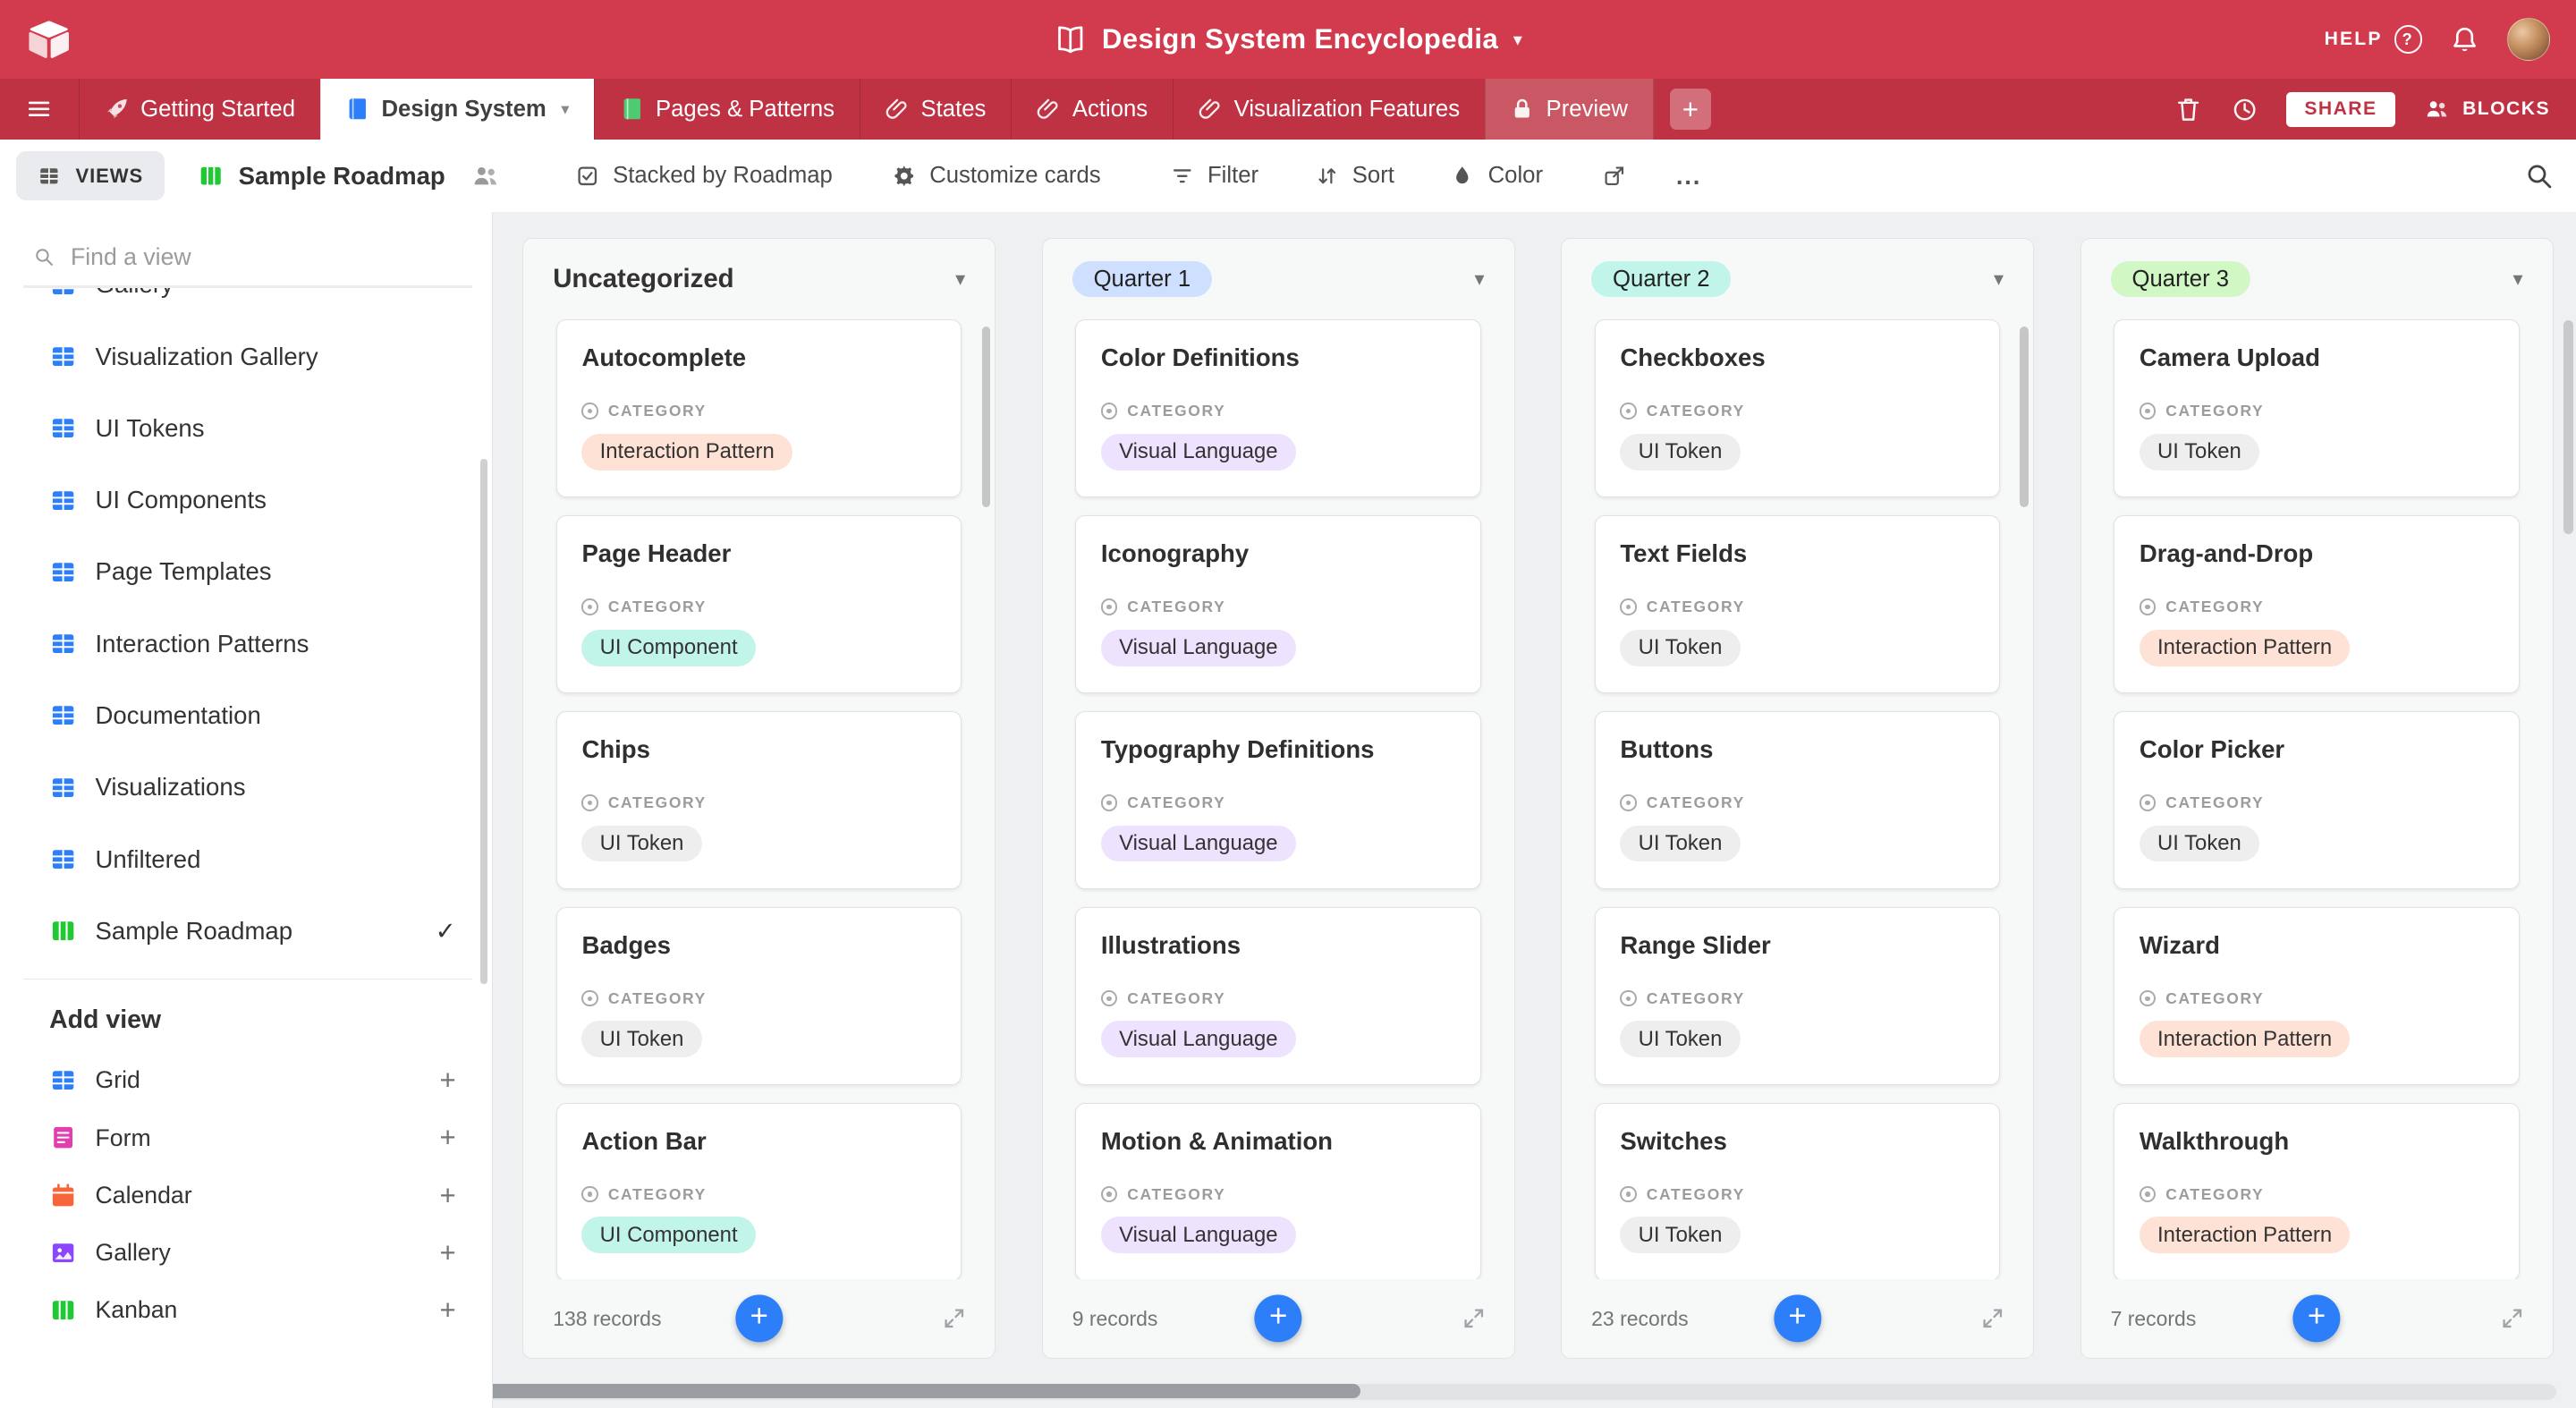 The height and width of the screenshot is (1408, 2576). What do you see at coordinates (246, 715) in the screenshot?
I see `sidebar-view-documentation: Documentation ✓` at bounding box center [246, 715].